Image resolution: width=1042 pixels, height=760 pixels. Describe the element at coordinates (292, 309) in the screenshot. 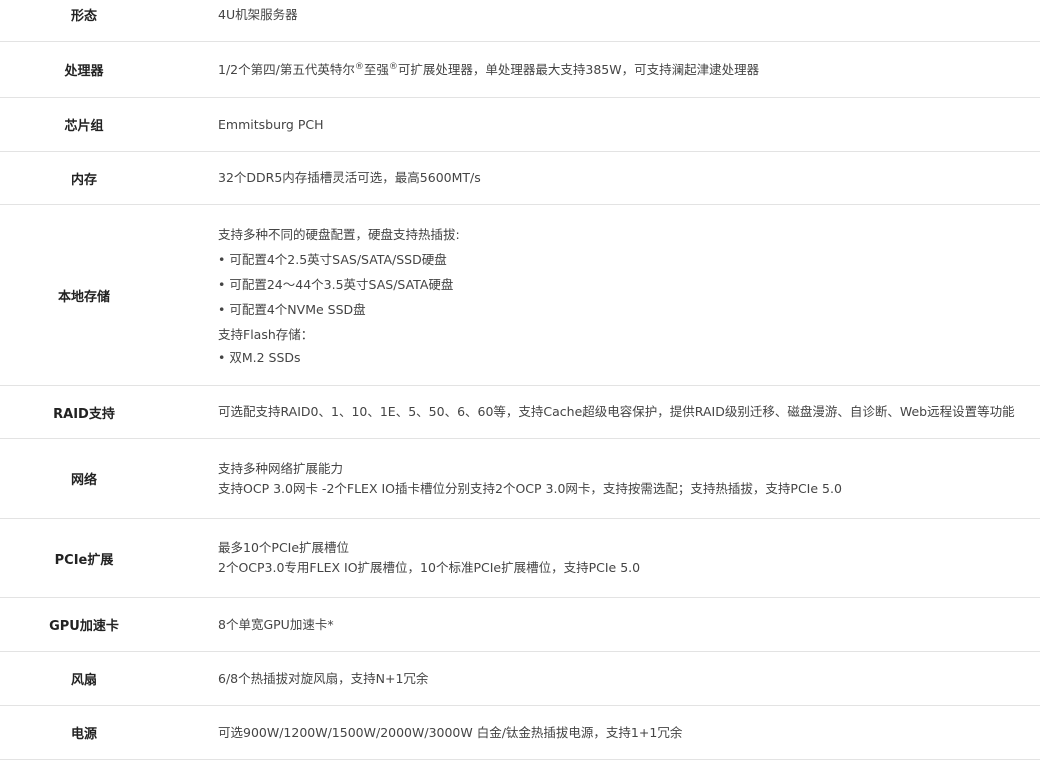

I see `spec-value-line: • 可配置4个NVMe SSD盘` at that location.